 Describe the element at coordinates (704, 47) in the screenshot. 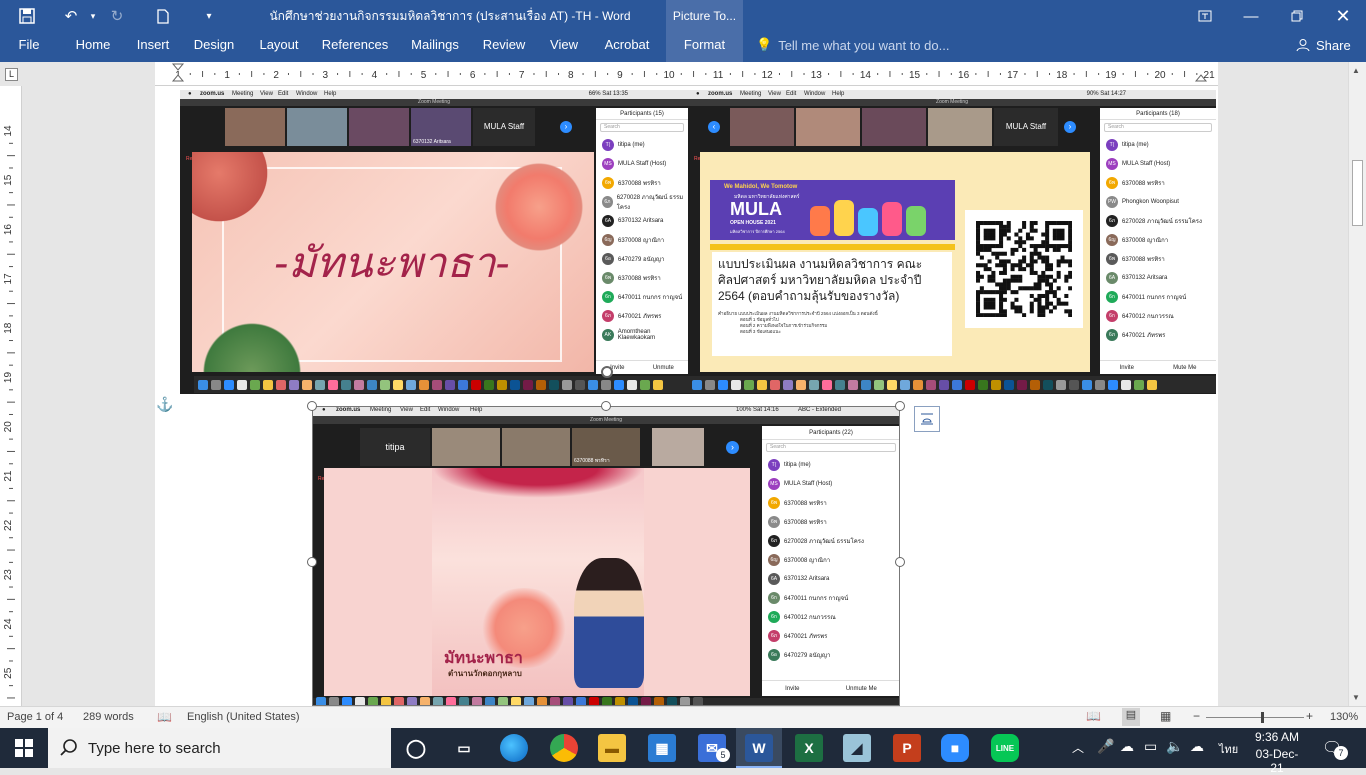

I see `tab-format: Format` at that location.